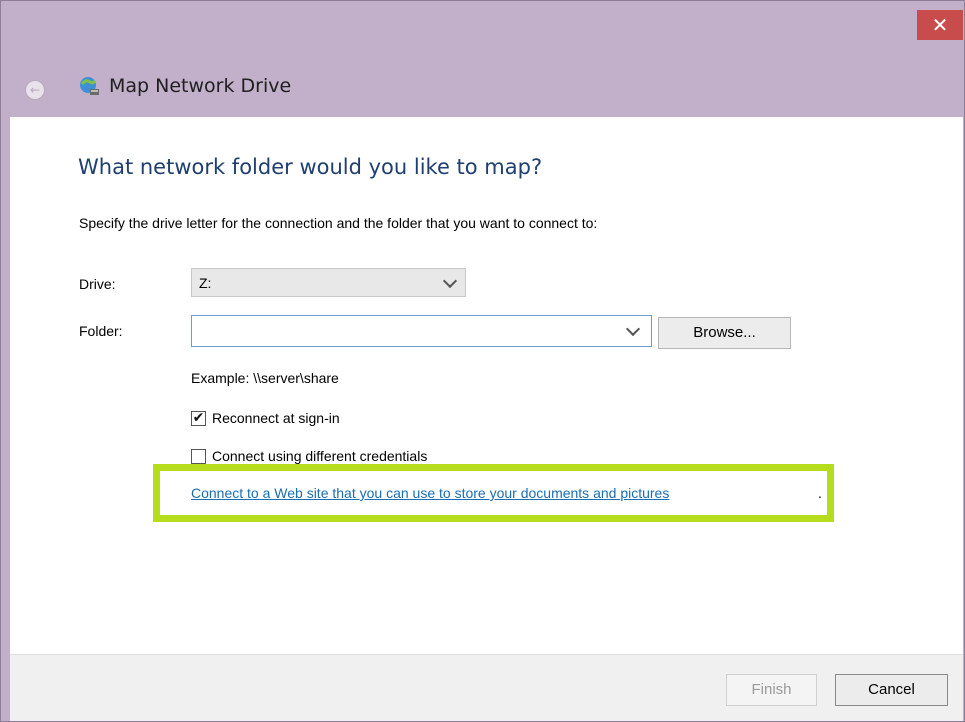 This screenshot has width=965, height=722. Describe the element at coordinates (101, 331) in the screenshot. I see `folder-label: Folder:` at that location.